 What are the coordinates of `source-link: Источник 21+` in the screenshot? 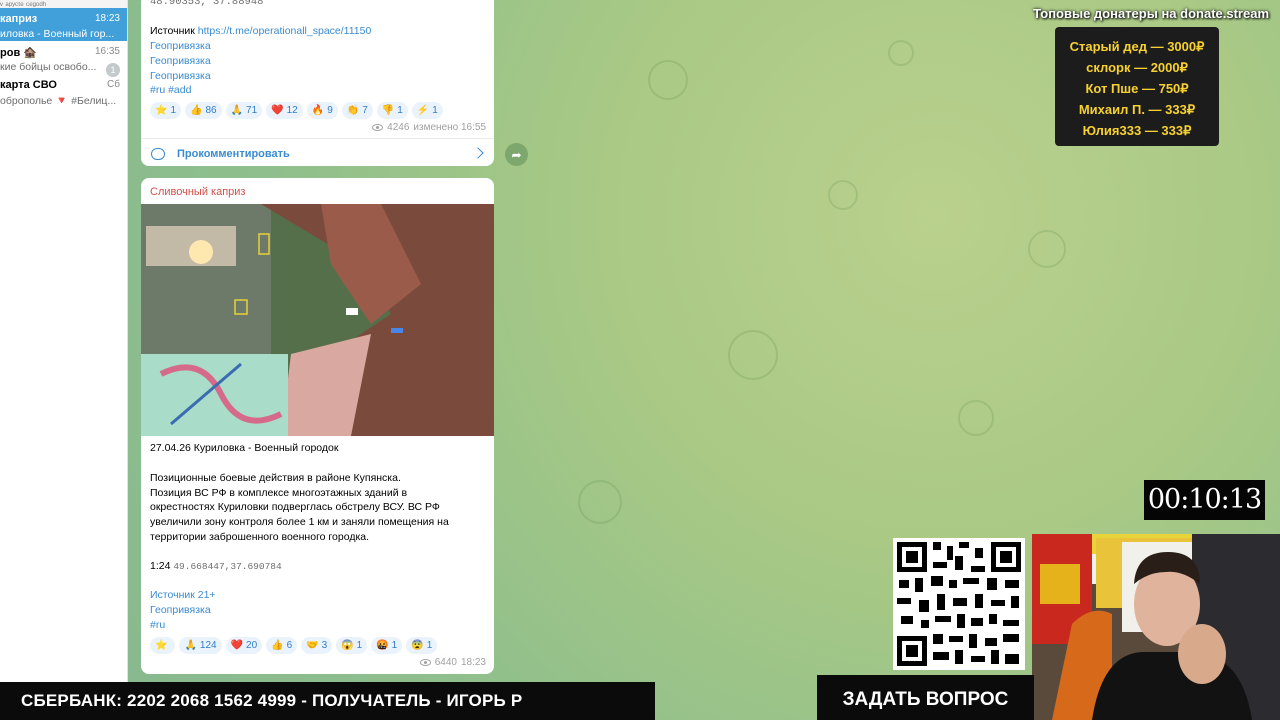 It's located at (183, 595).